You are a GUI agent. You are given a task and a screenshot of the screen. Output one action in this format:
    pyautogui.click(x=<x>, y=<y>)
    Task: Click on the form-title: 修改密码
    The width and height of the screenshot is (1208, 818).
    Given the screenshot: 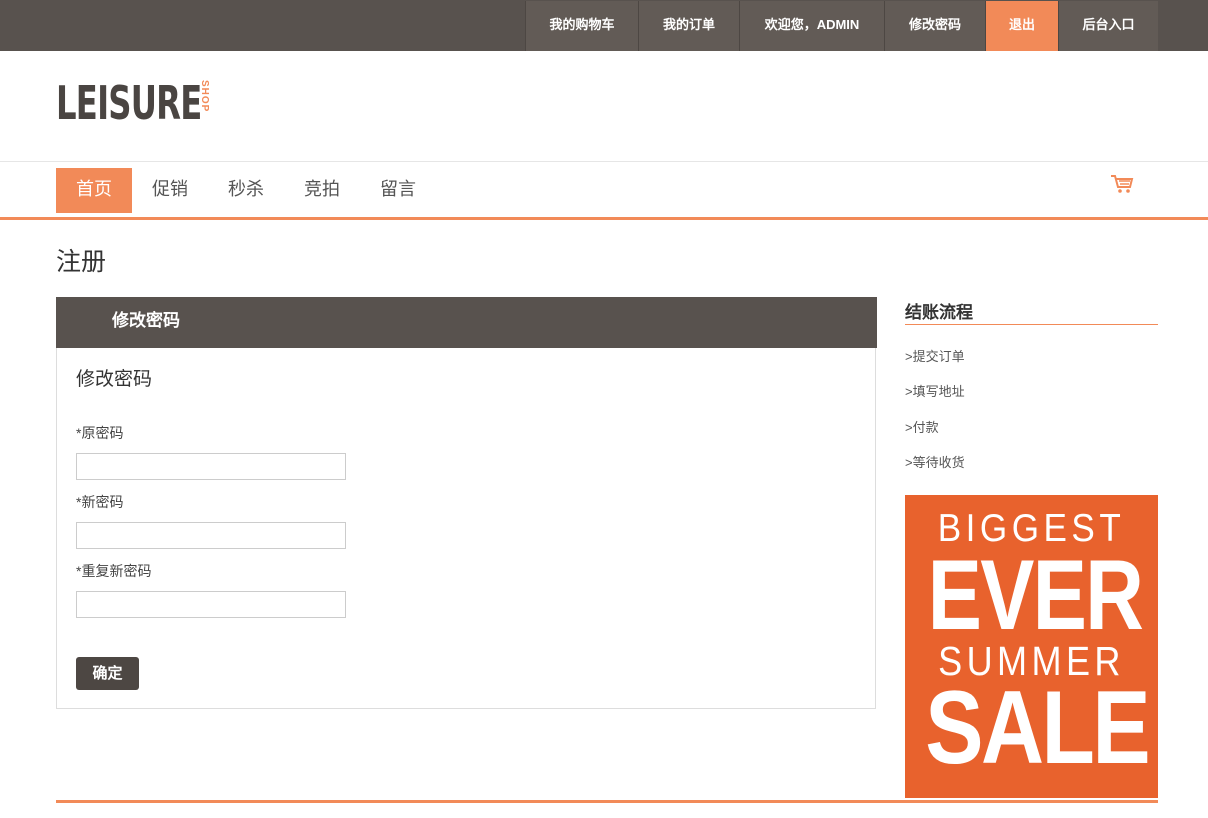 What is the action you would take?
    pyautogui.click(x=114, y=379)
    